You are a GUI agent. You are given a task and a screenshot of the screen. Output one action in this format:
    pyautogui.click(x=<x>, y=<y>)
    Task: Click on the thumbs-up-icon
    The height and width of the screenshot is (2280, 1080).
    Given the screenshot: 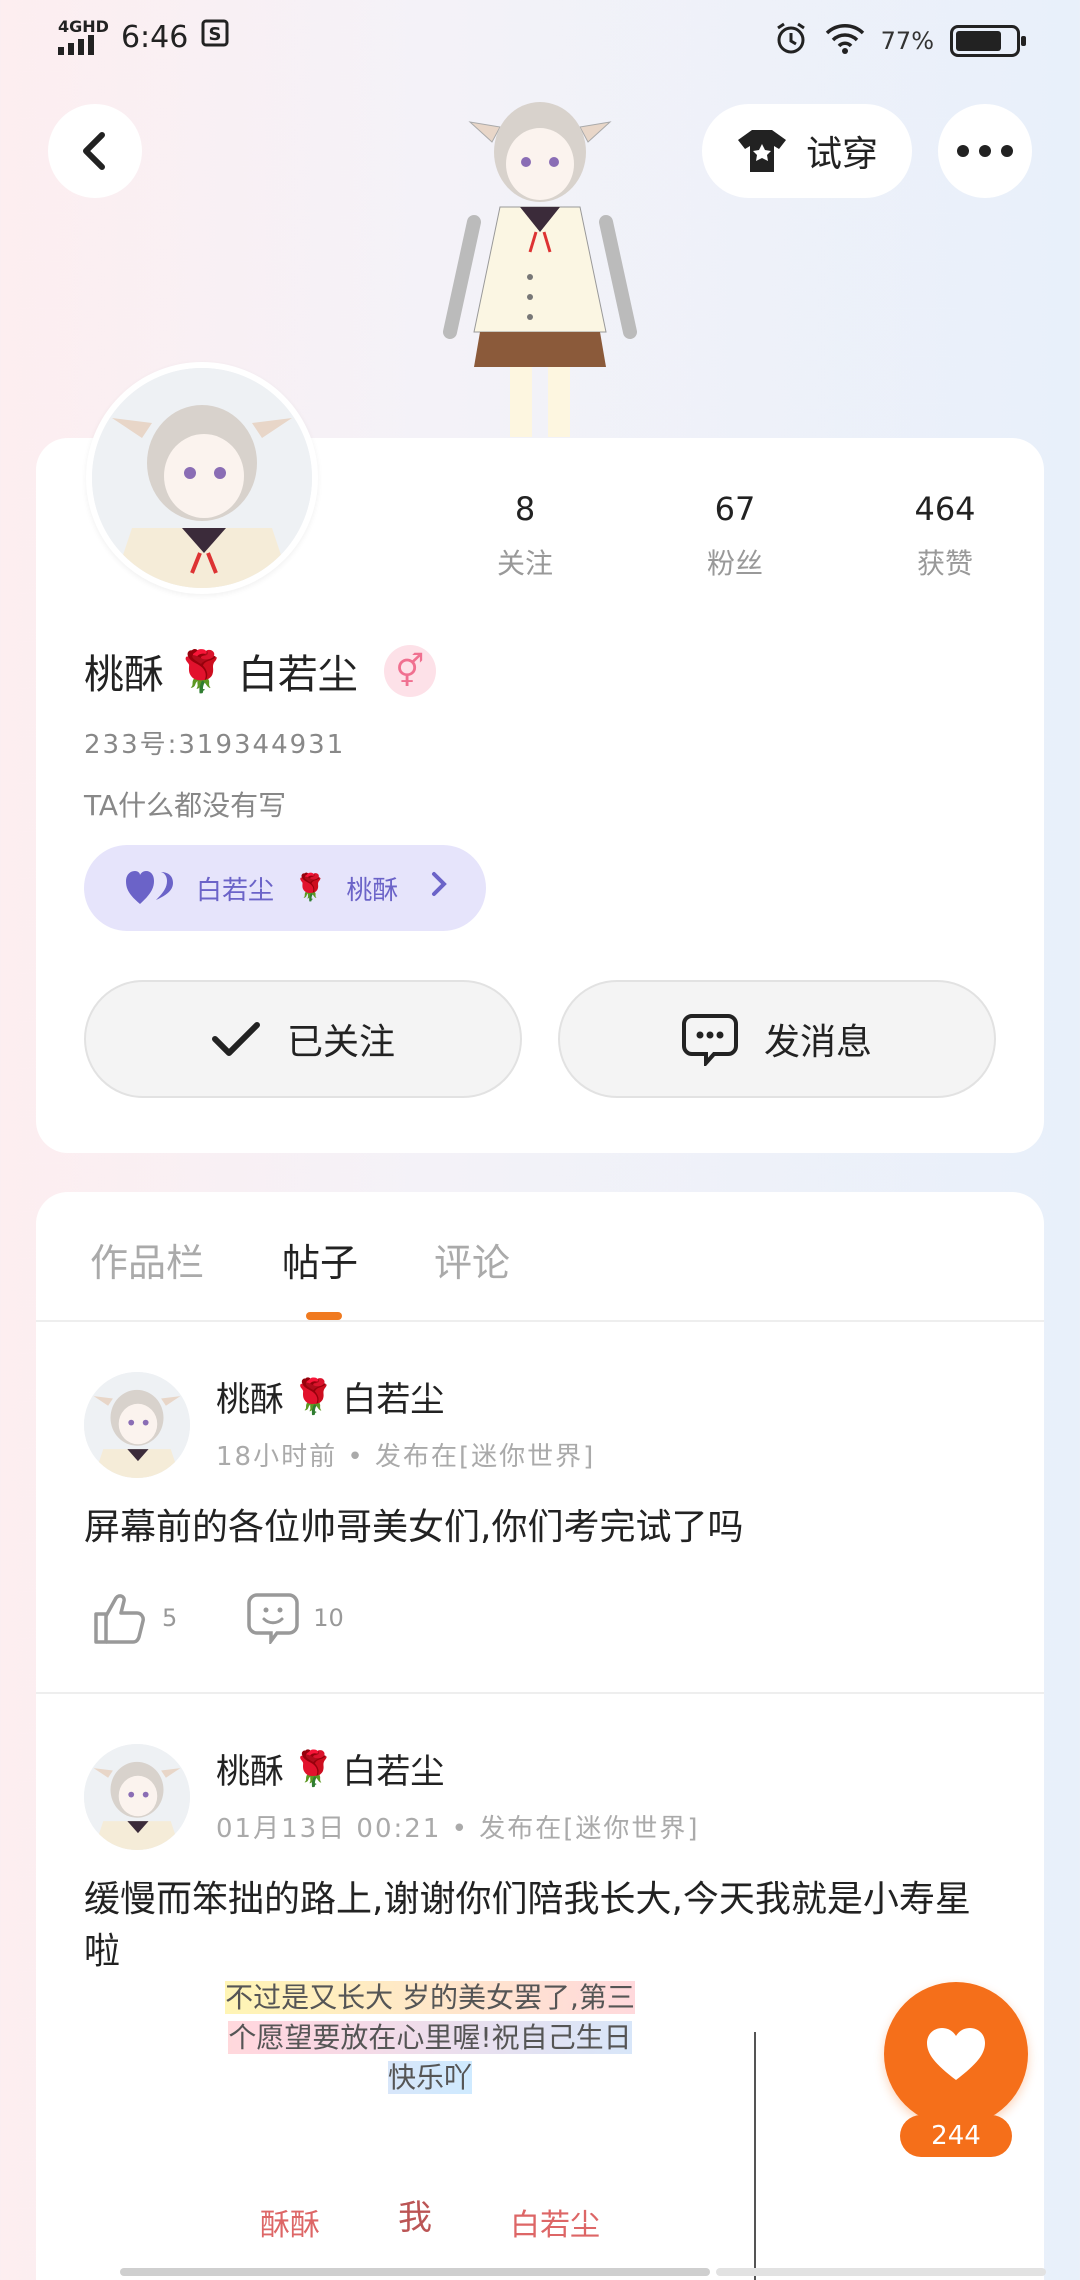 What is the action you would take?
    pyautogui.click(x=119, y=1619)
    